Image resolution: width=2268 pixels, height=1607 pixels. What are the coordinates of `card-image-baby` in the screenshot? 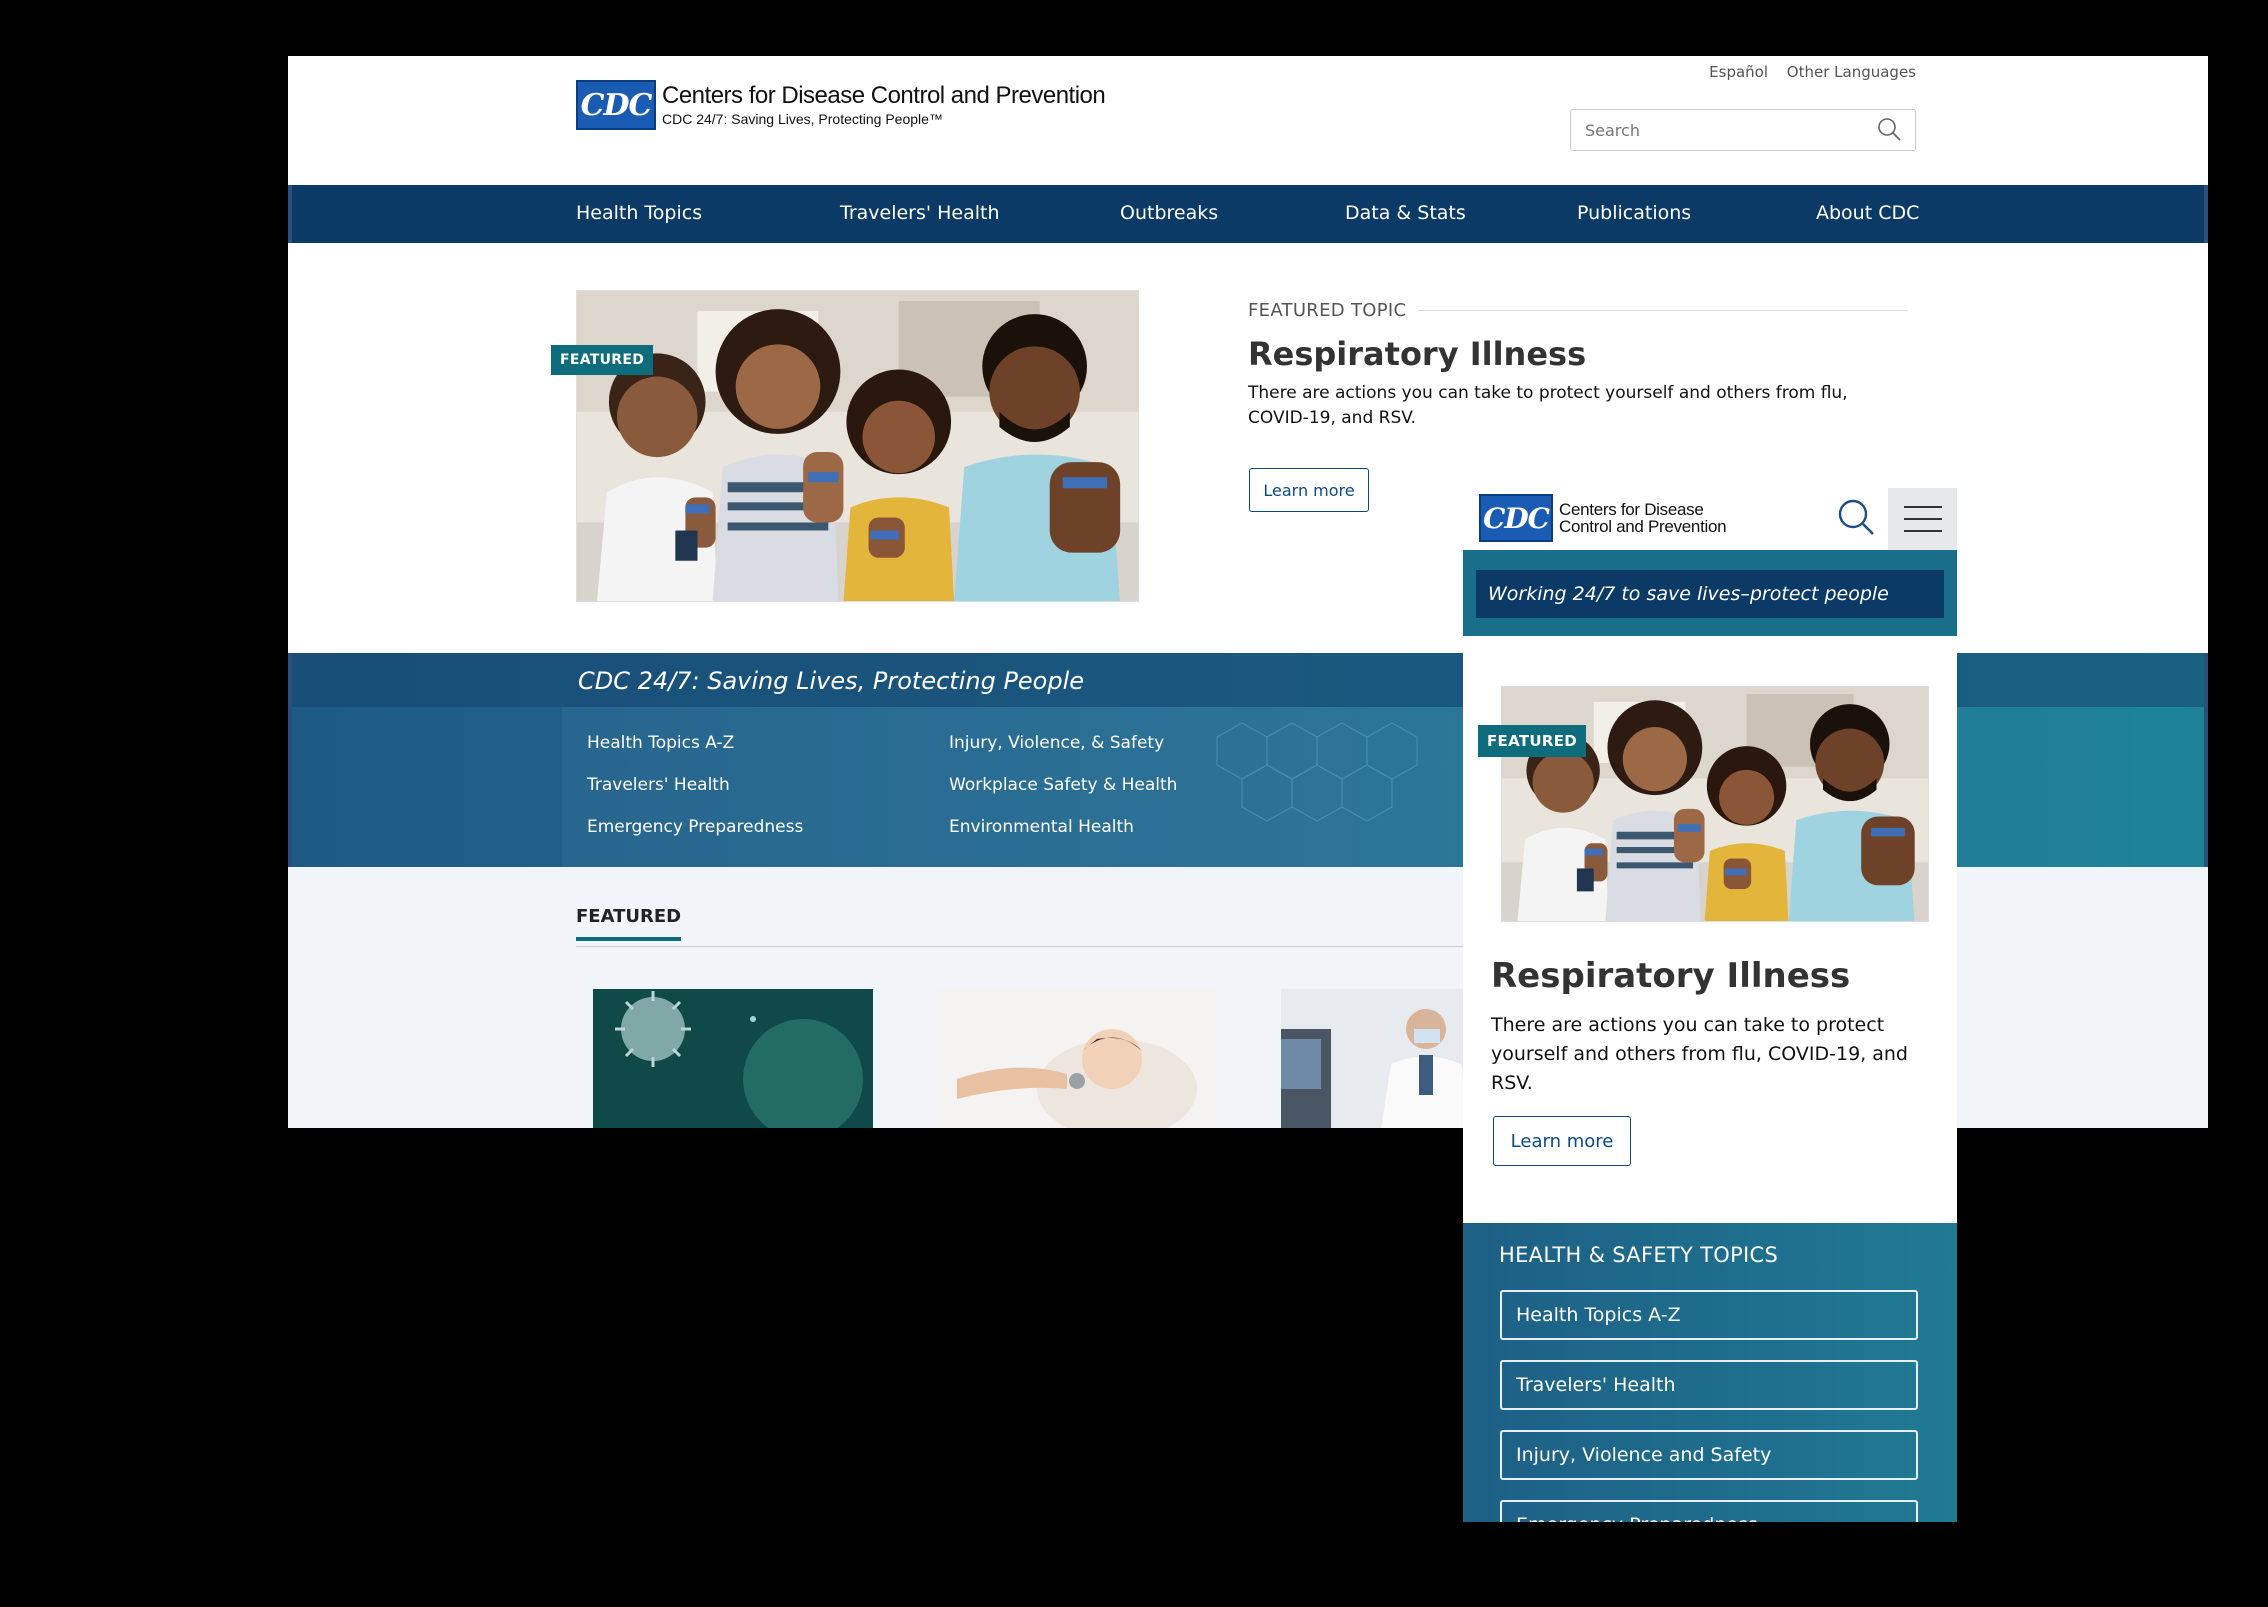 It's located at (1077, 1058).